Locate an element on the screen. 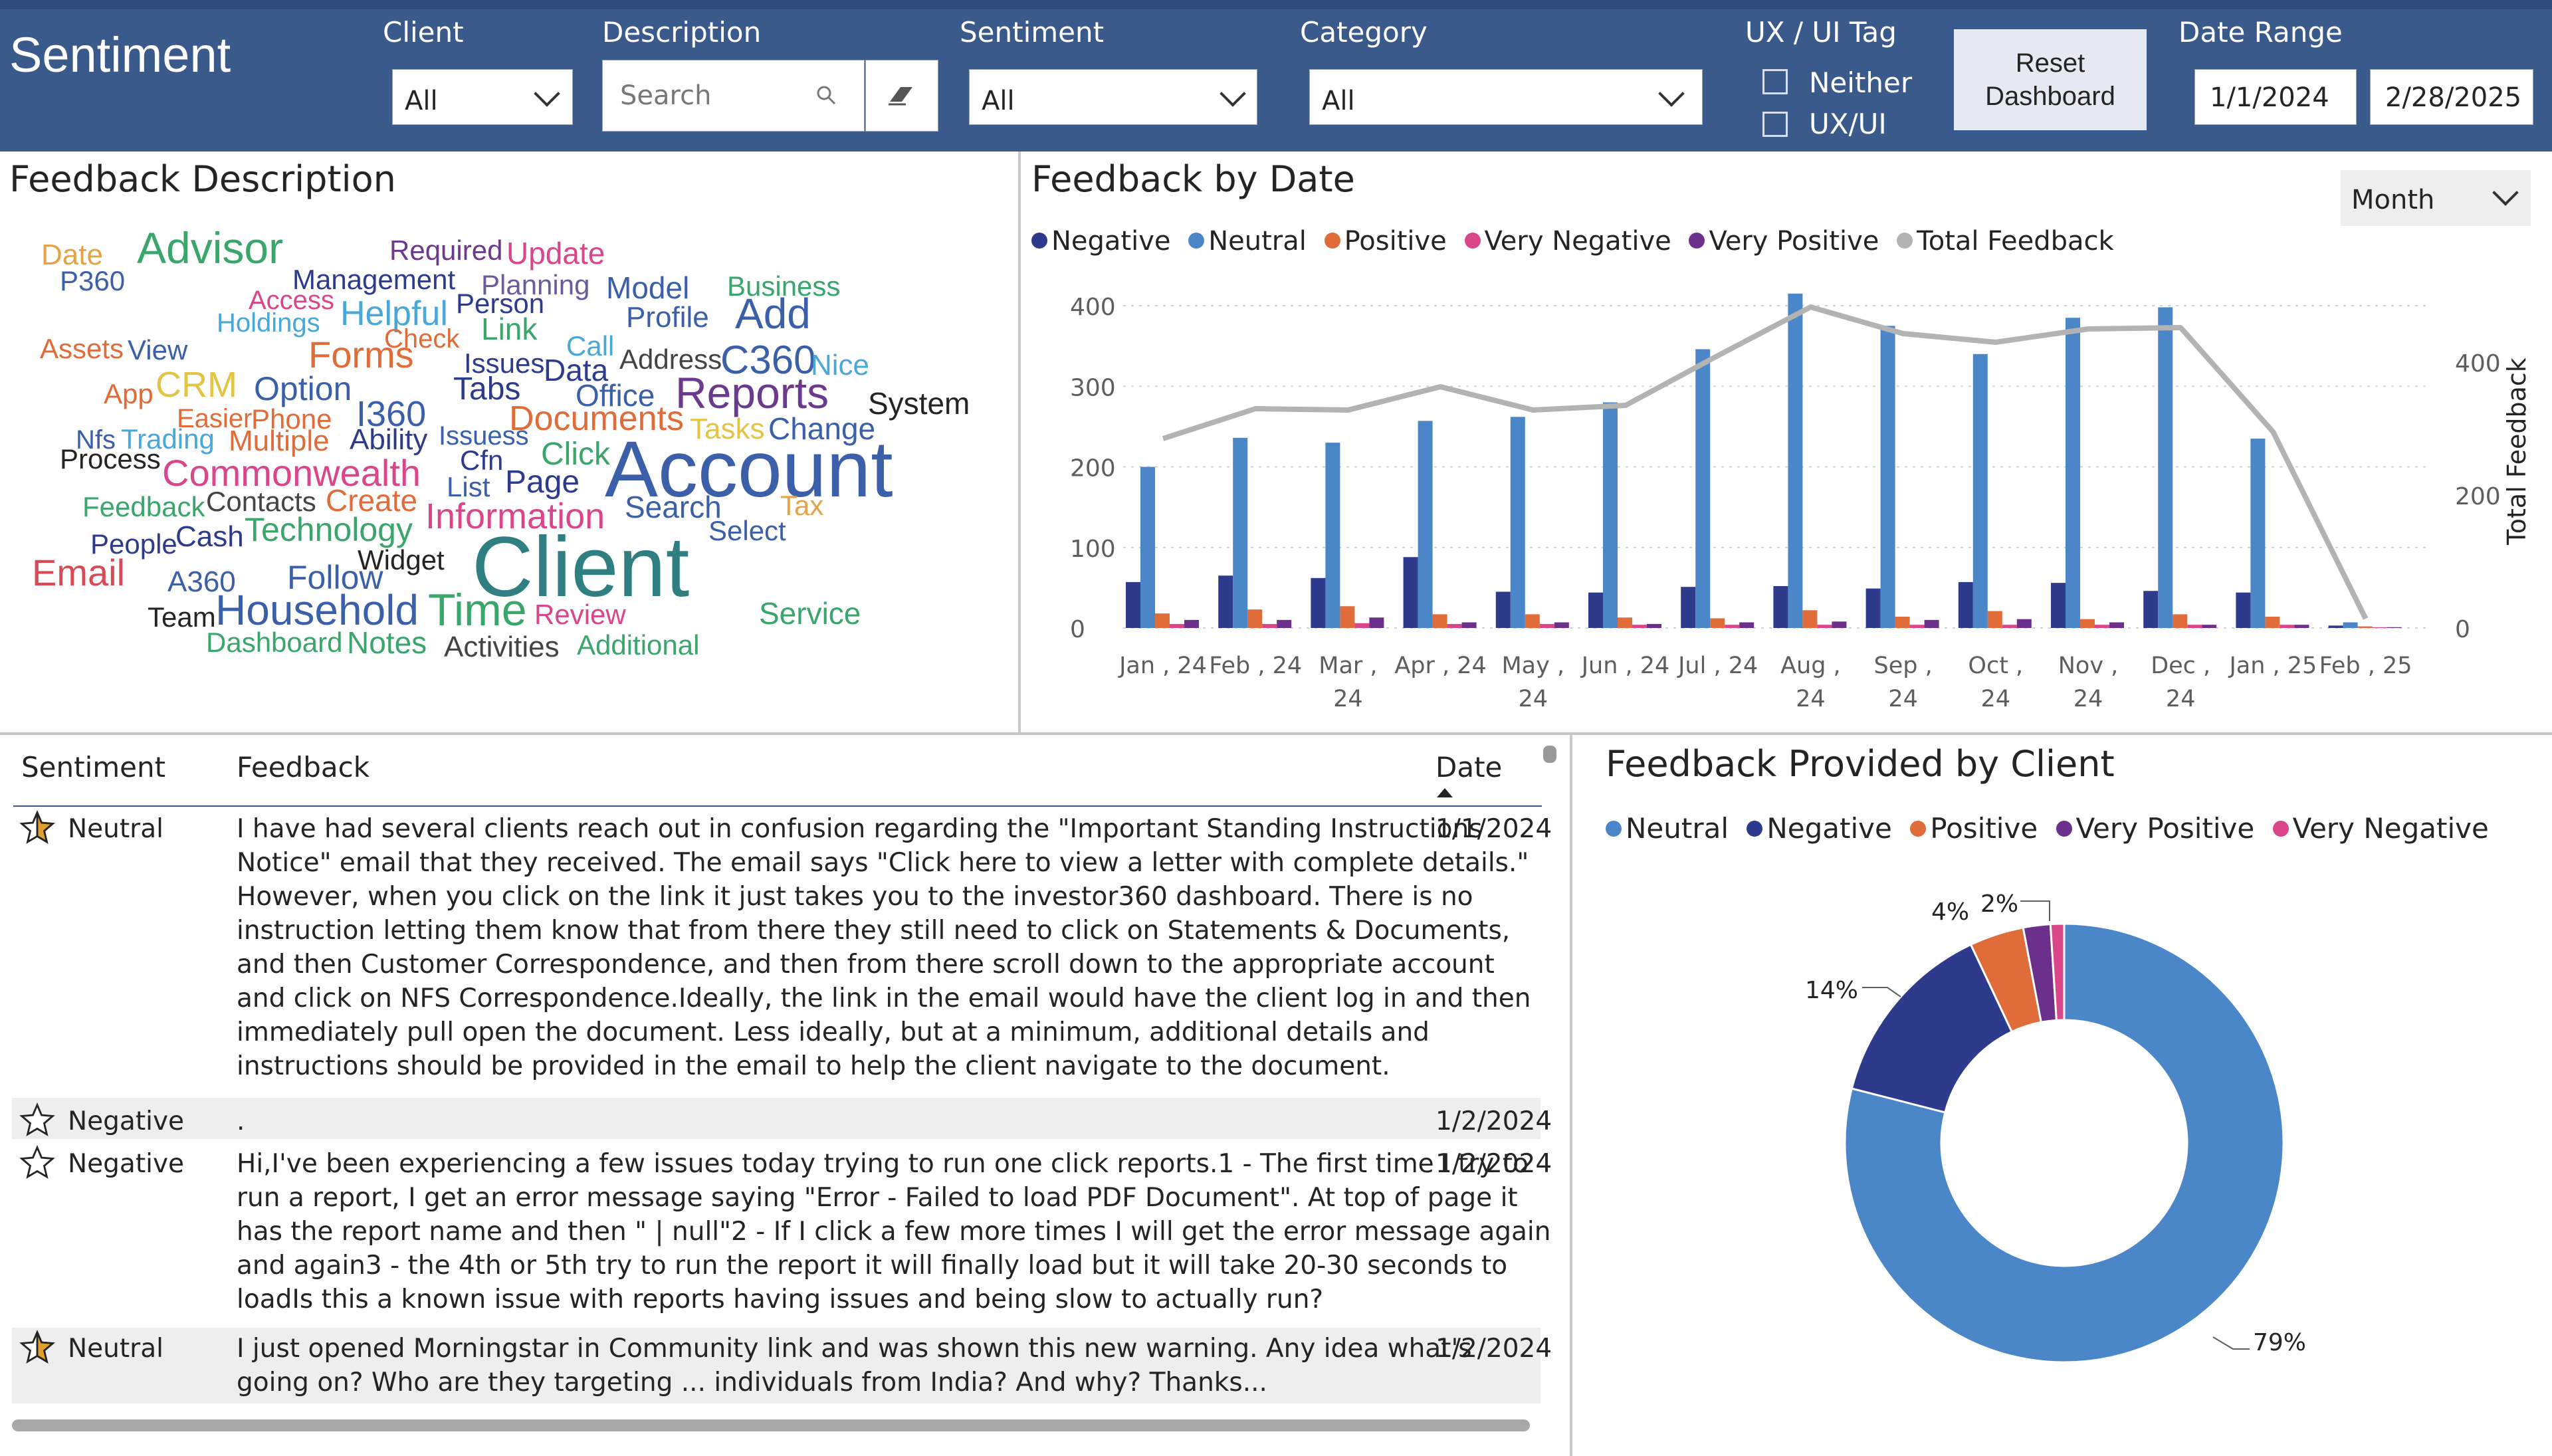 The image size is (2552, 1456). word: Holdings is located at coordinates (268, 323).